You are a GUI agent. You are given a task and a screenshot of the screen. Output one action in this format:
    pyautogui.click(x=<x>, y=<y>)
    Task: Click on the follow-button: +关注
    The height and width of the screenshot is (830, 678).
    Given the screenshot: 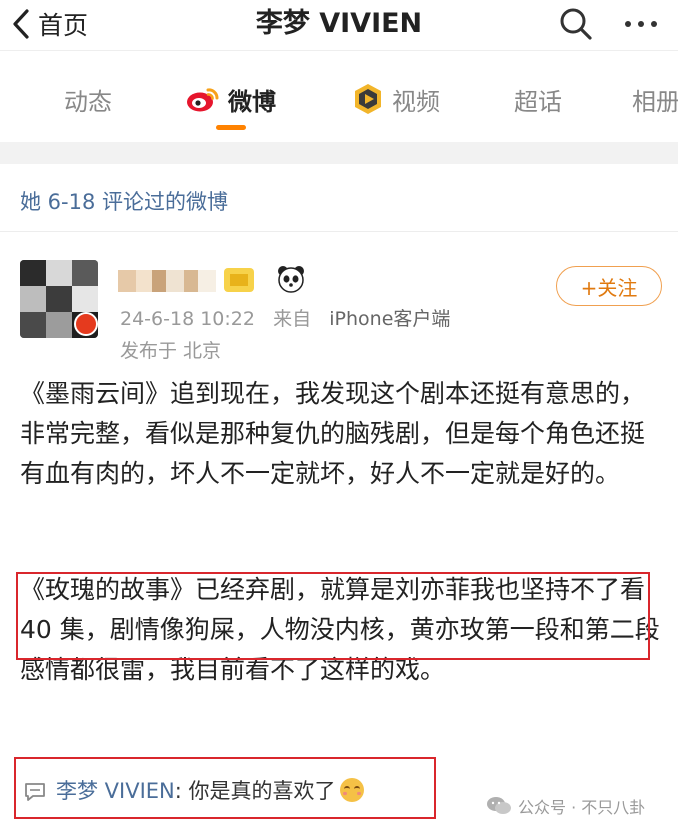 What is the action you would take?
    pyautogui.click(x=609, y=286)
    